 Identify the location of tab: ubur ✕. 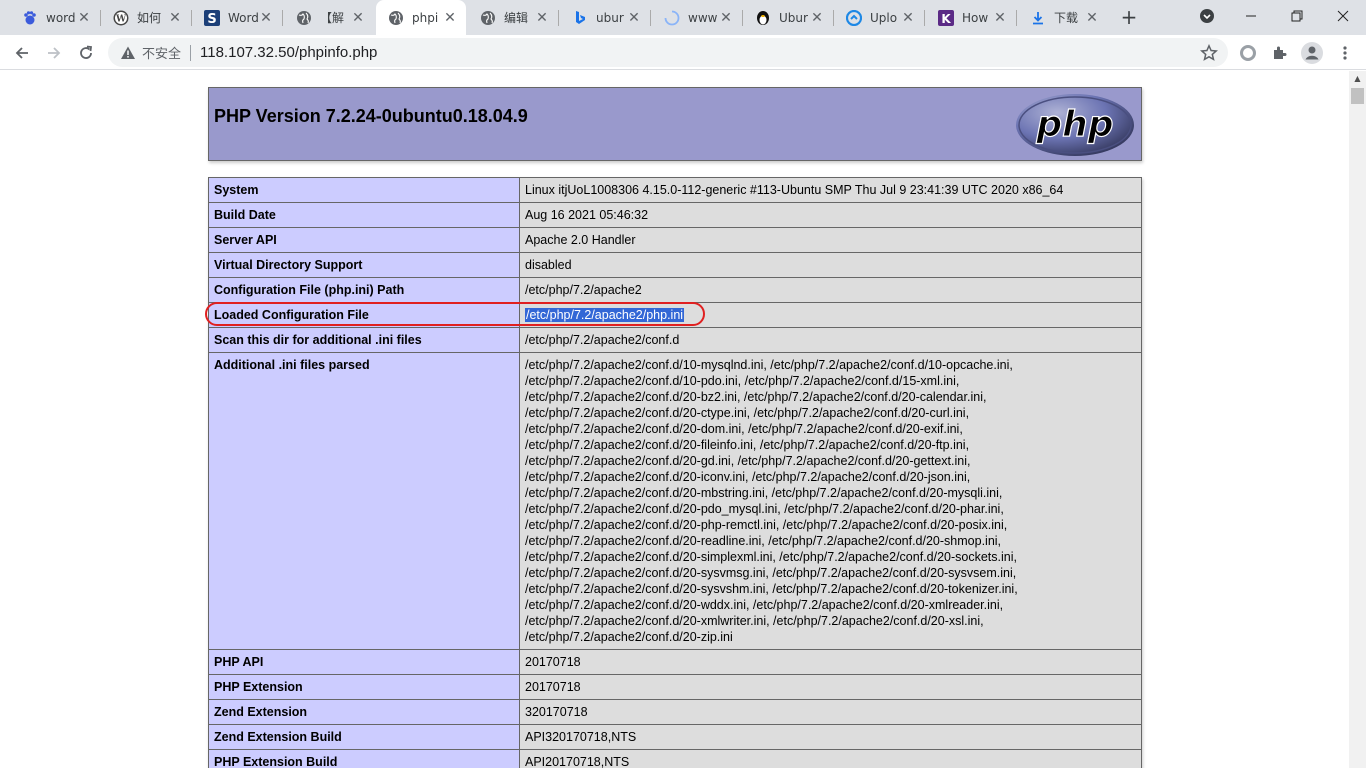
(605, 17).